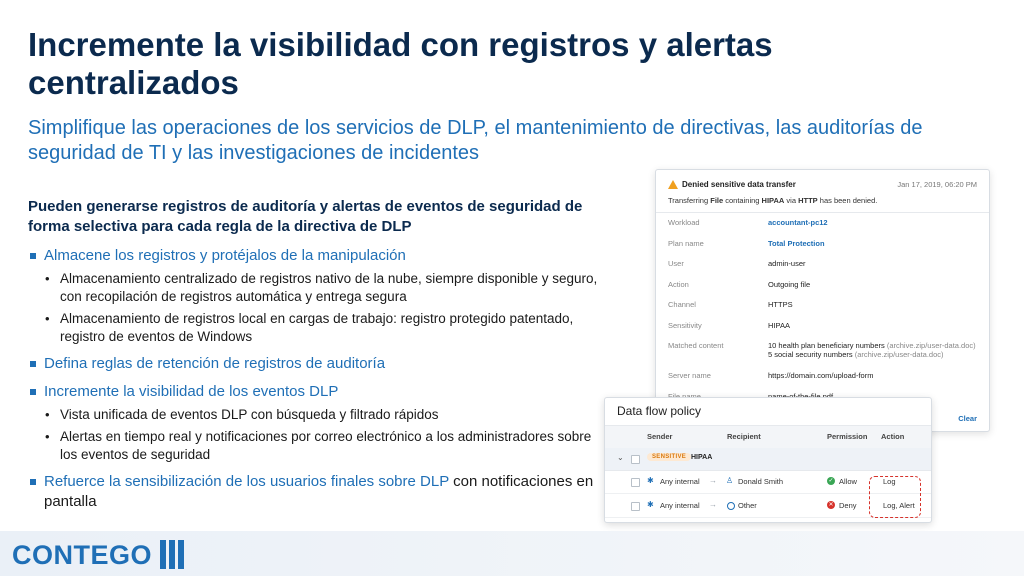  Describe the element at coordinates (937, 184) in the screenshot. I see `event-timestamp: Jan 17, 2019, 06:20 PM` at that location.